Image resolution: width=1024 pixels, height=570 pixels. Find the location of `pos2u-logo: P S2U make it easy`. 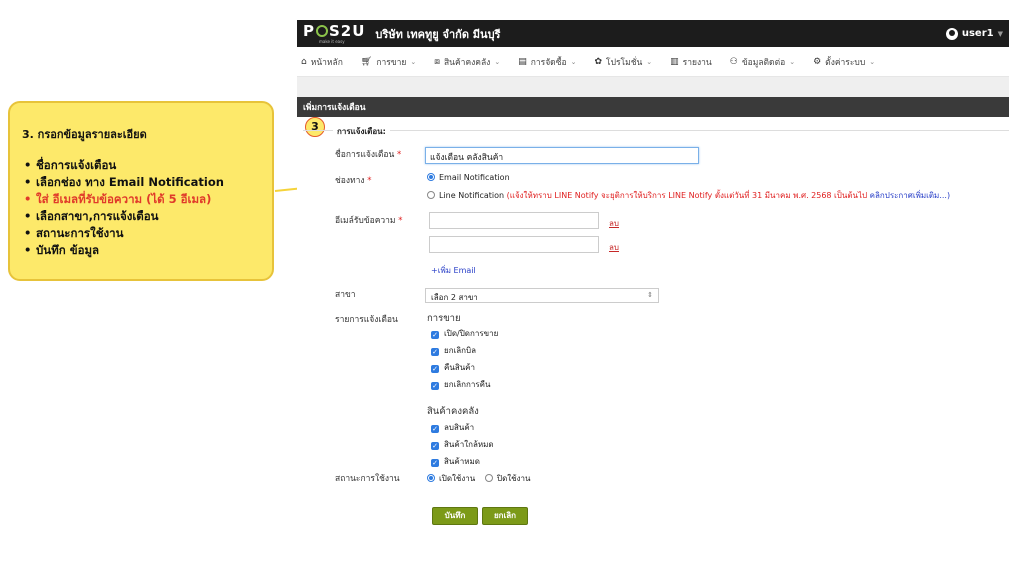

pos2u-logo: P S2U make it easy is located at coordinates (334, 32).